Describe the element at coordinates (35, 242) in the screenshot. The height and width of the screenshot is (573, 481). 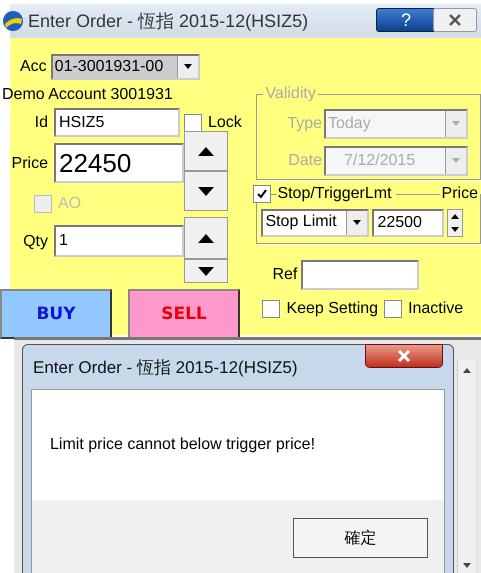
I see `qty-label: Qty` at that location.